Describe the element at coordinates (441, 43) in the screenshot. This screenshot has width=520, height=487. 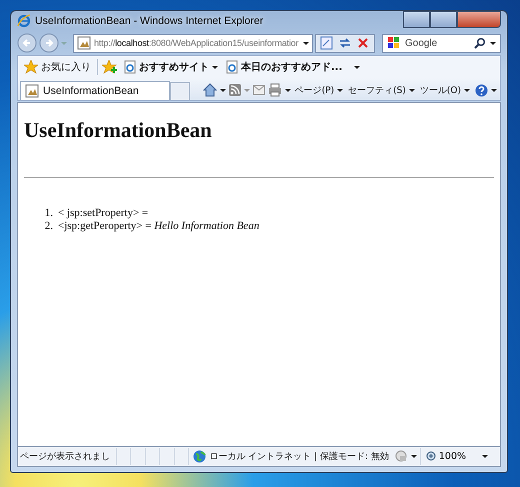
I see `search-box: Google` at that location.